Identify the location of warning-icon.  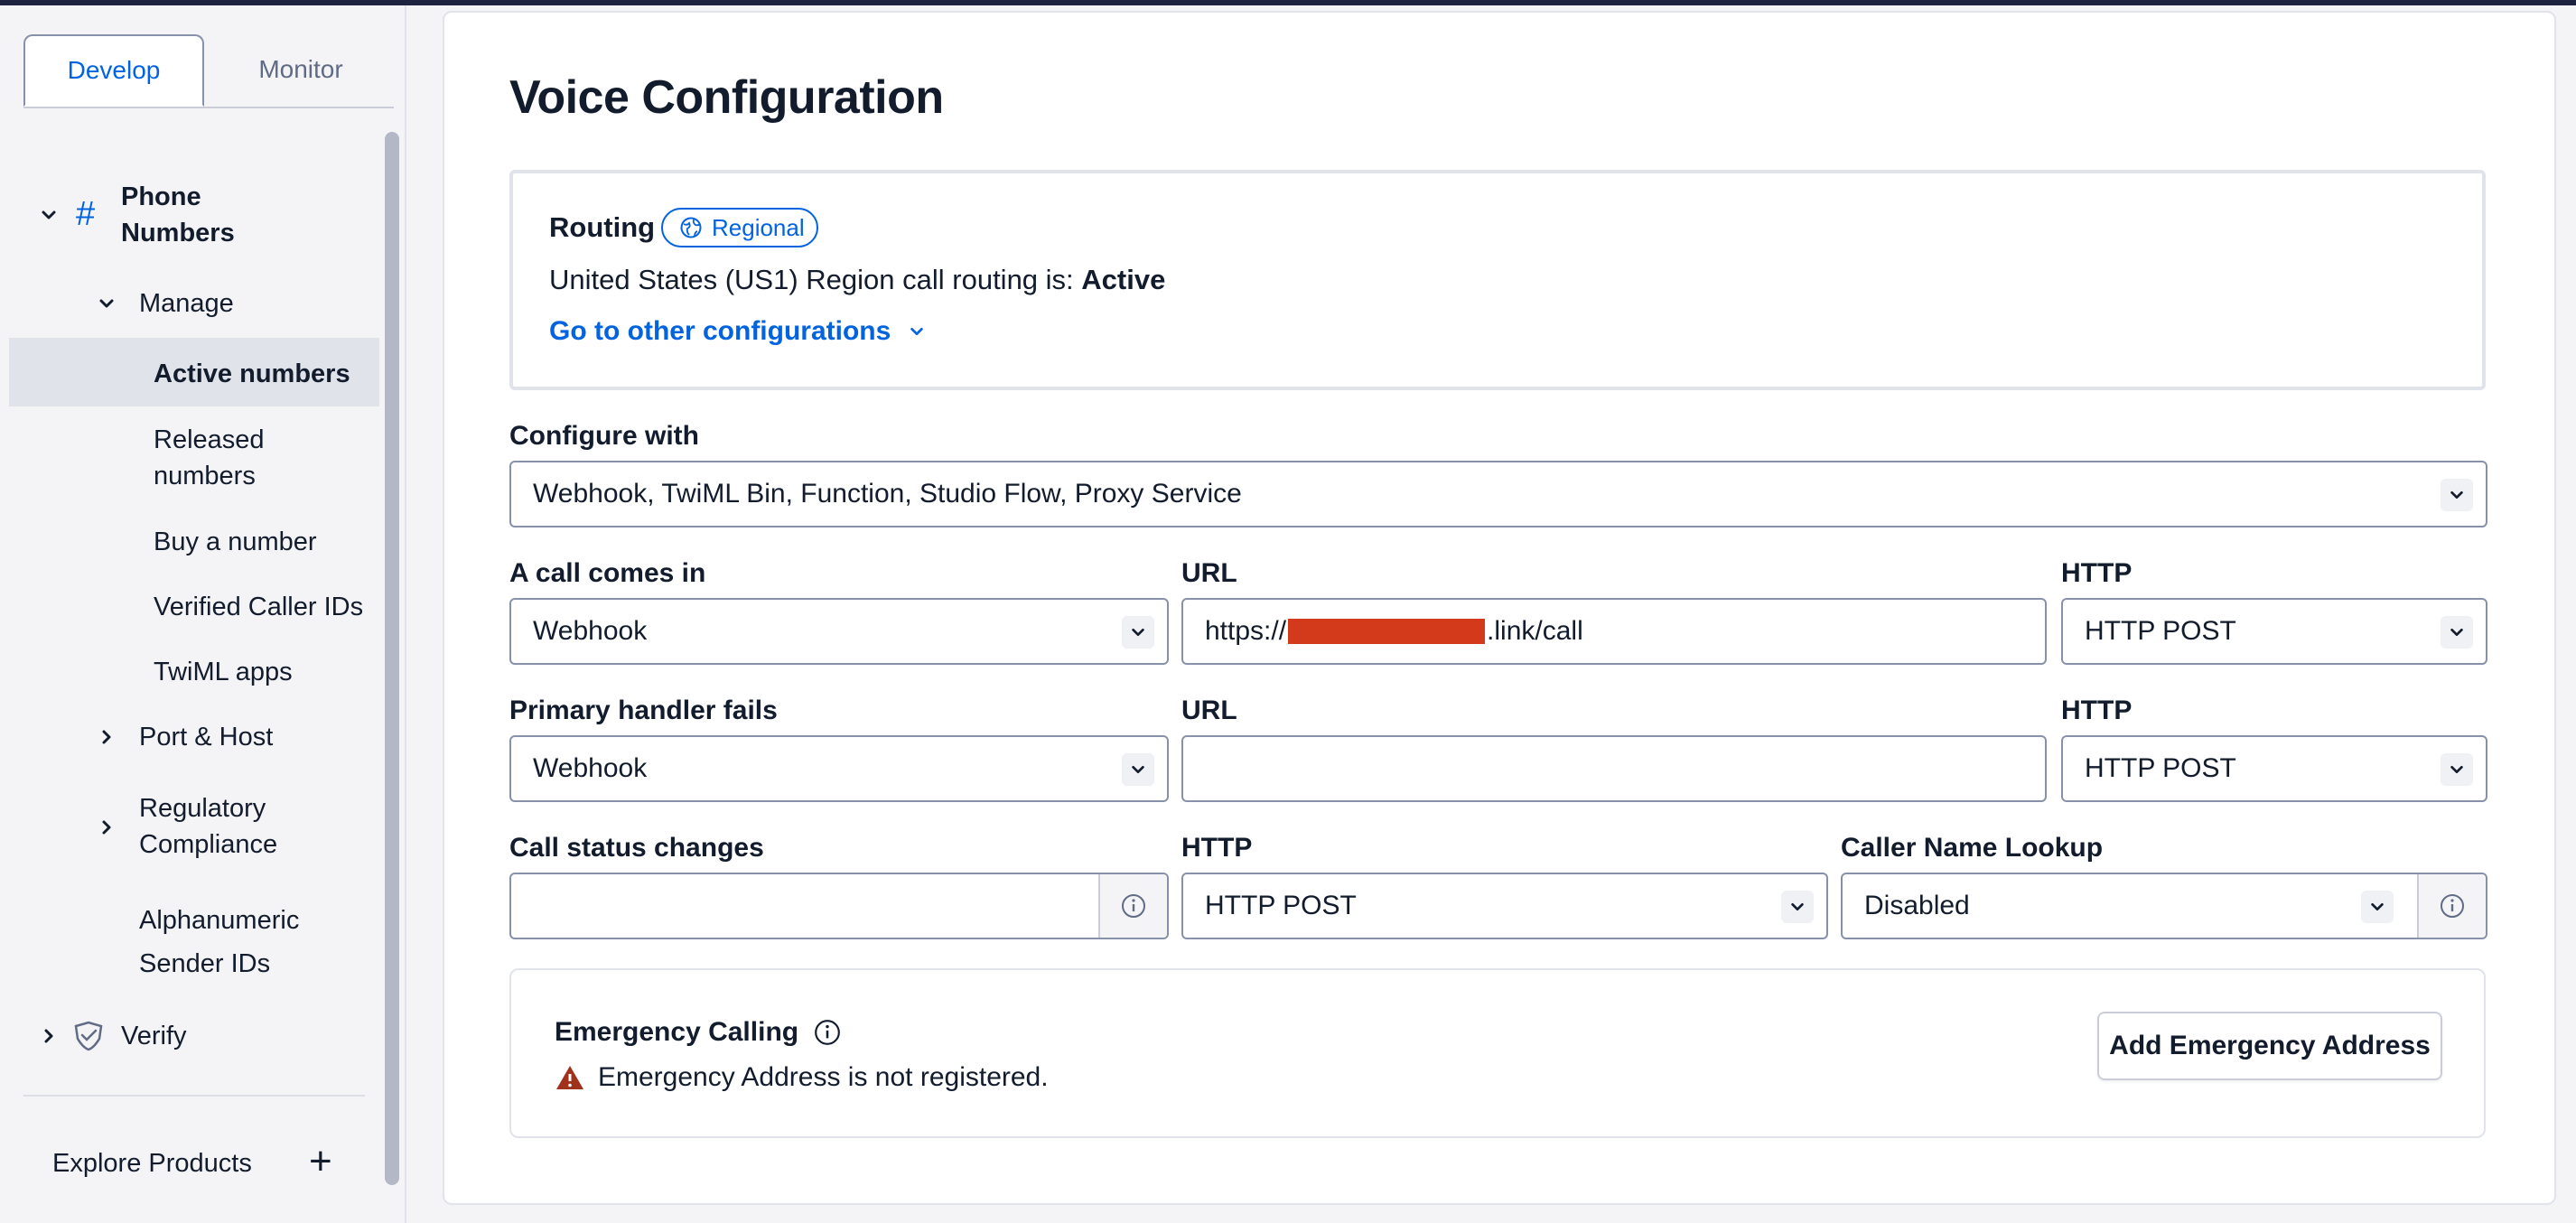
(570, 1077).